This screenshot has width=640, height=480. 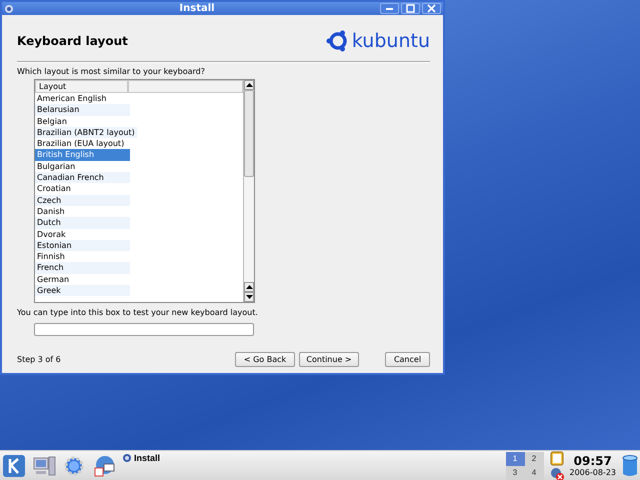 What do you see at coordinates (81, 86) in the screenshot?
I see `column-header: Layout` at bounding box center [81, 86].